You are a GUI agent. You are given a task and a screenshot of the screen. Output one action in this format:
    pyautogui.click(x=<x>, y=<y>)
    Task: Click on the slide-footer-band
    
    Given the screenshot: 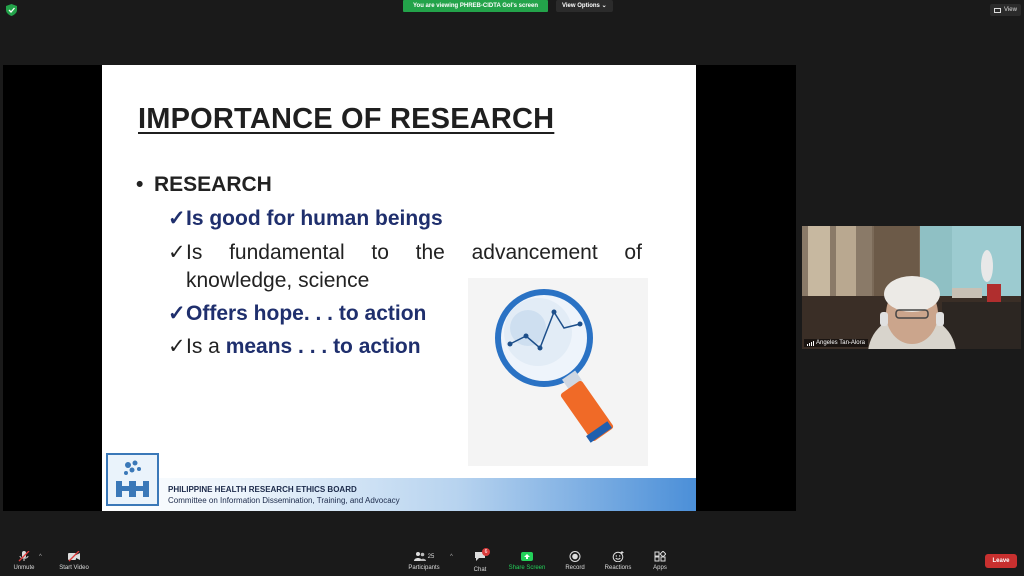 What is the action you would take?
    pyautogui.click(x=399, y=494)
    